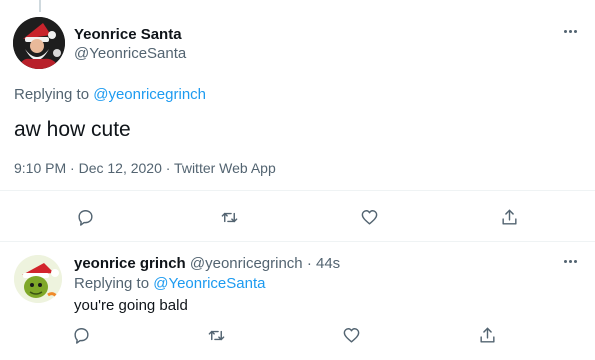 Image resolution: width=595 pixels, height=360 pixels. I want to click on replying-to-label: Replying to, so click(52, 94).